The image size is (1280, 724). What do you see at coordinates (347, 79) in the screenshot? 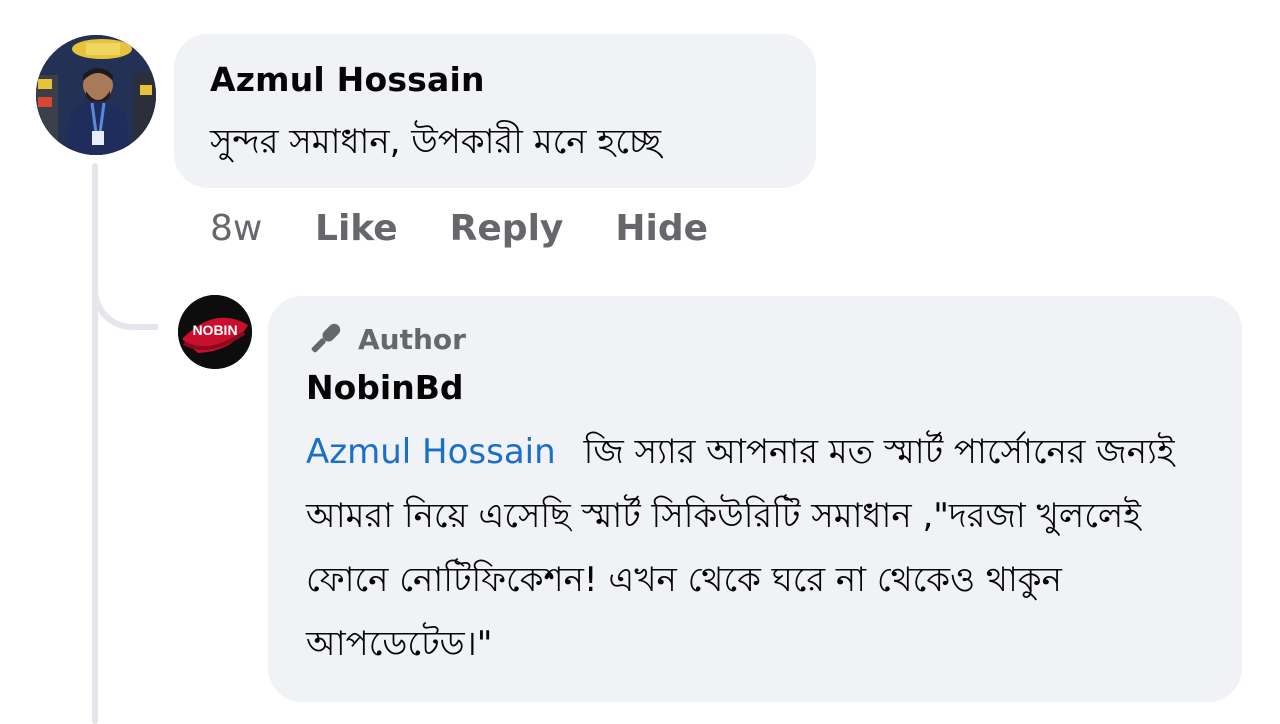
I see `comment-author: Azmul Hossain` at bounding box center [347, 79].